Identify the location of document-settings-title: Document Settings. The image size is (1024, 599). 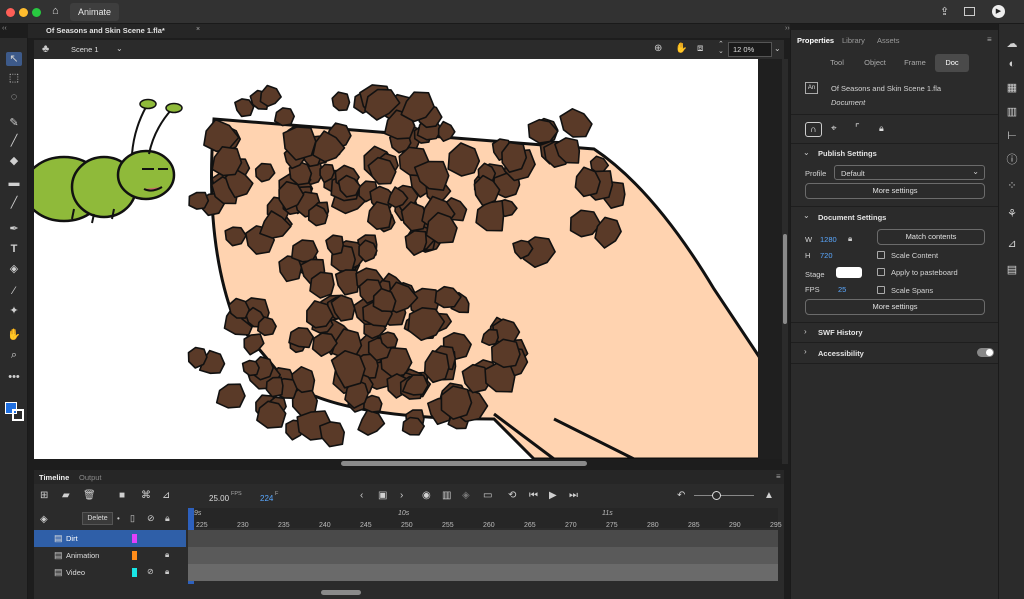
(852, 217).